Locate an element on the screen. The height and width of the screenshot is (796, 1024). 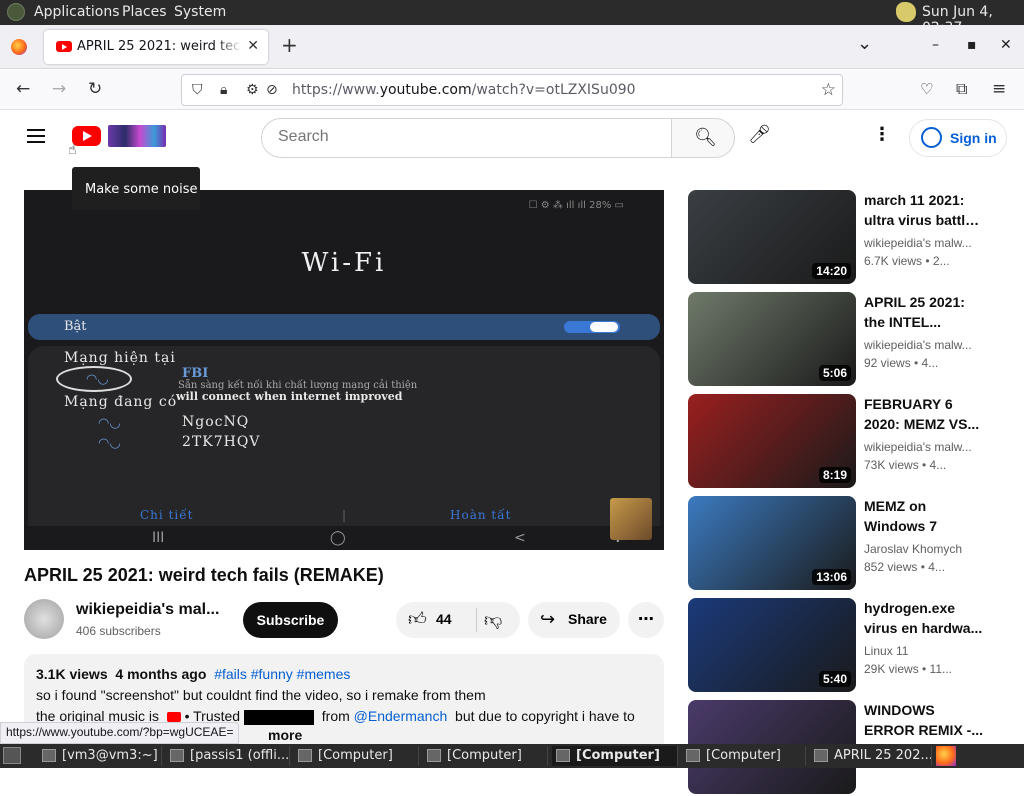
like-thumb-icon: 👍︎ is located at coordinates (417, 619).